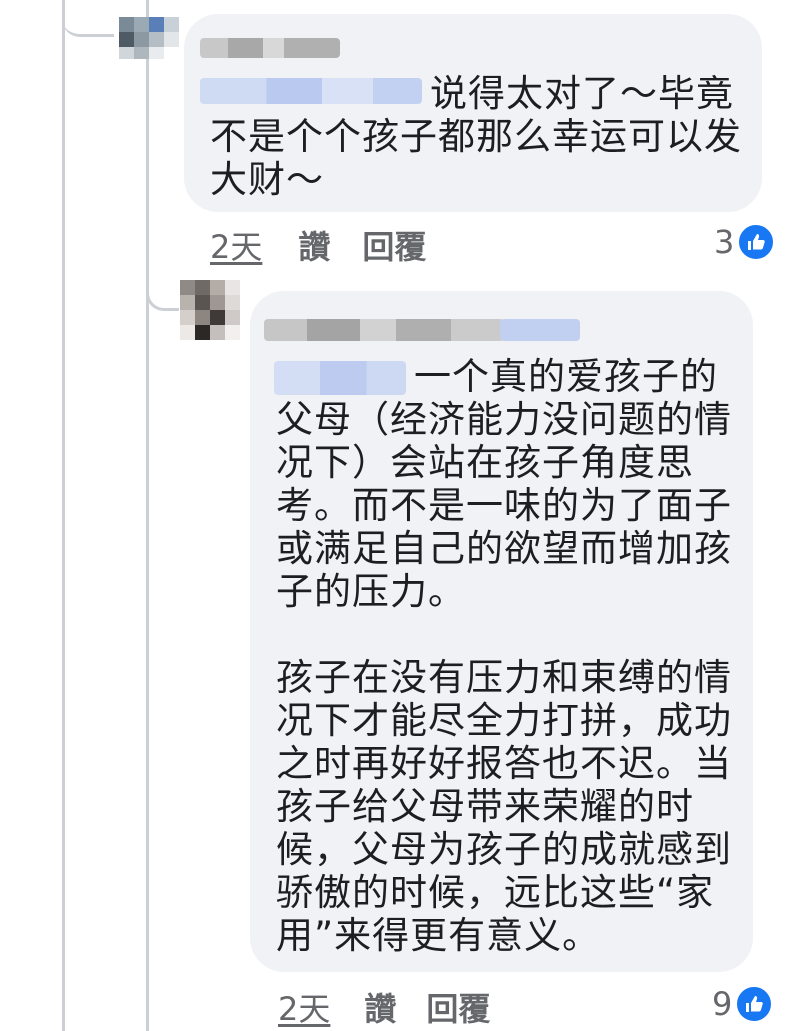 This screenshot has height=1031, width=800. What do you see at coordinates (162, 289) in the screenshot?
I see `reply-thread-connector` at bounding box center [162, 289].